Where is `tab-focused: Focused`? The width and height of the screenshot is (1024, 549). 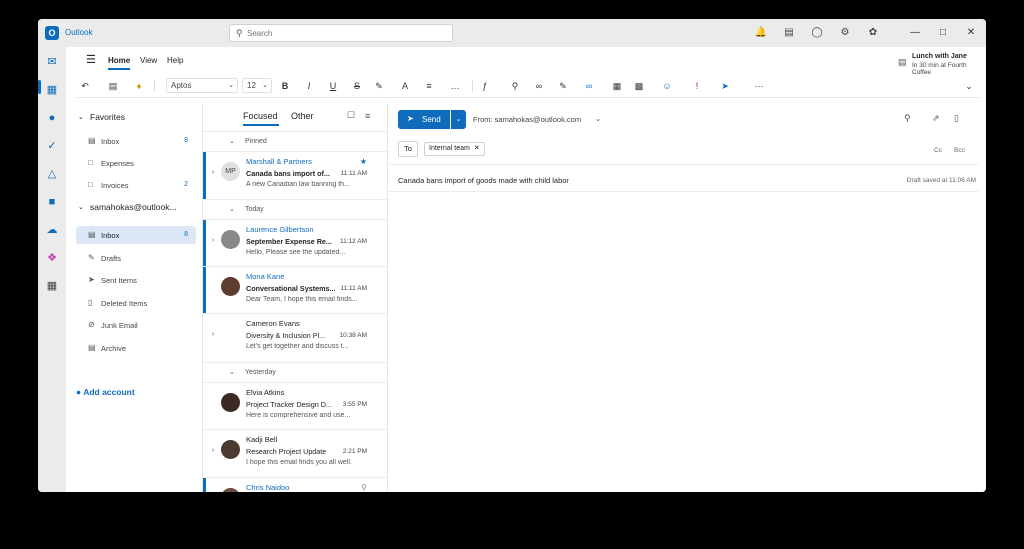
tab-focused: Focused is located at coordinates (260, 116).